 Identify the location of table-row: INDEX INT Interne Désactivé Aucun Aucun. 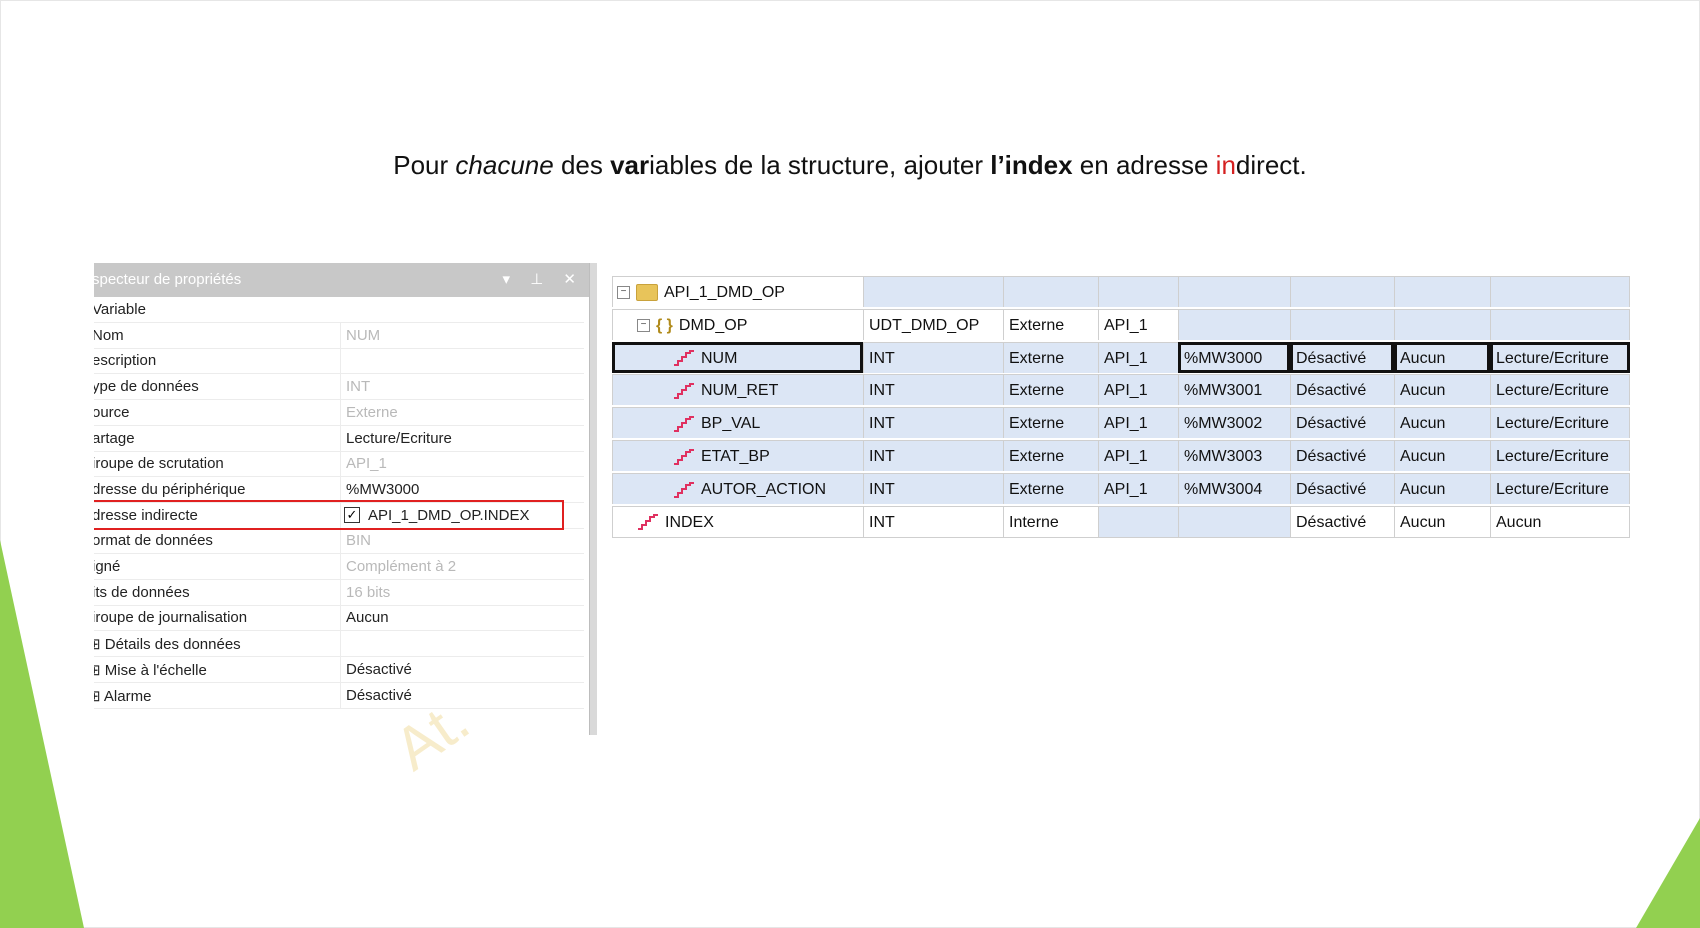
(1121, 522).